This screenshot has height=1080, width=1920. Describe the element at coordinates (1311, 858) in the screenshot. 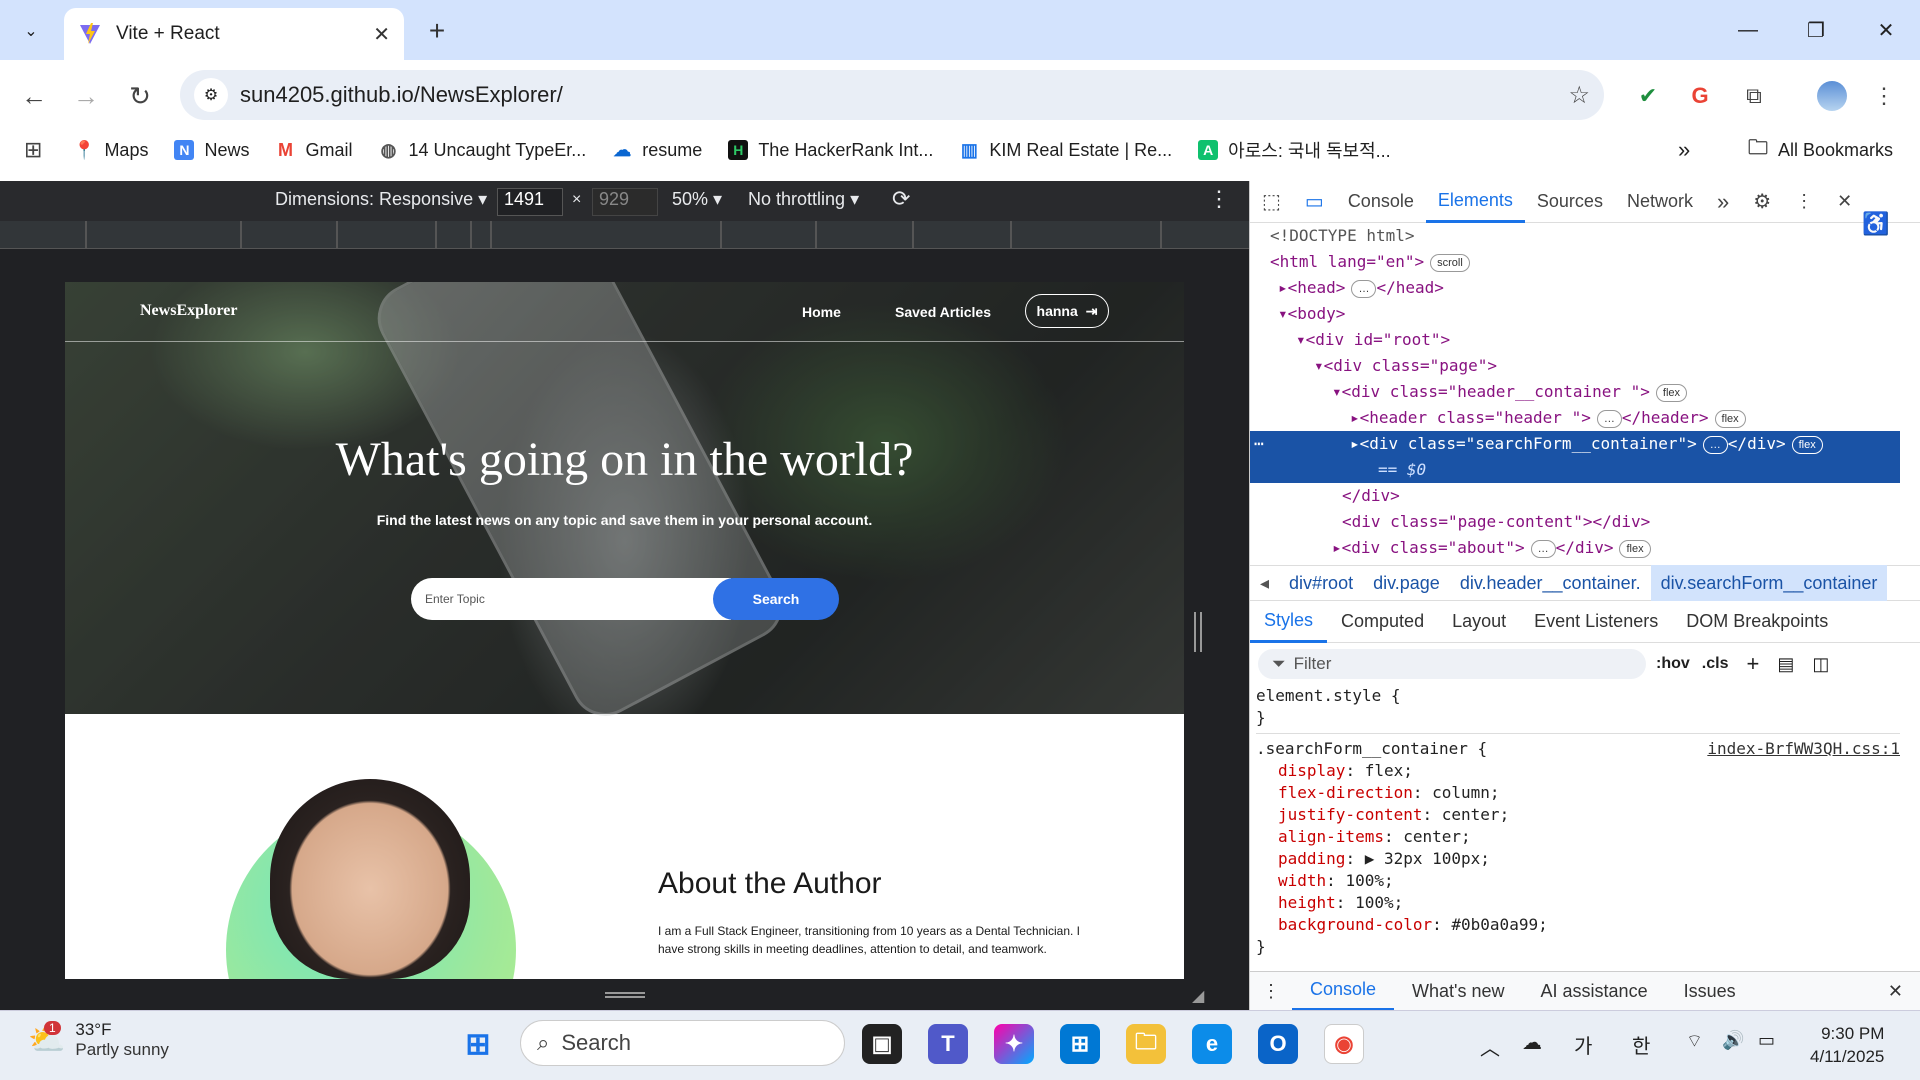

I see `css-property-name: padding` at that location.